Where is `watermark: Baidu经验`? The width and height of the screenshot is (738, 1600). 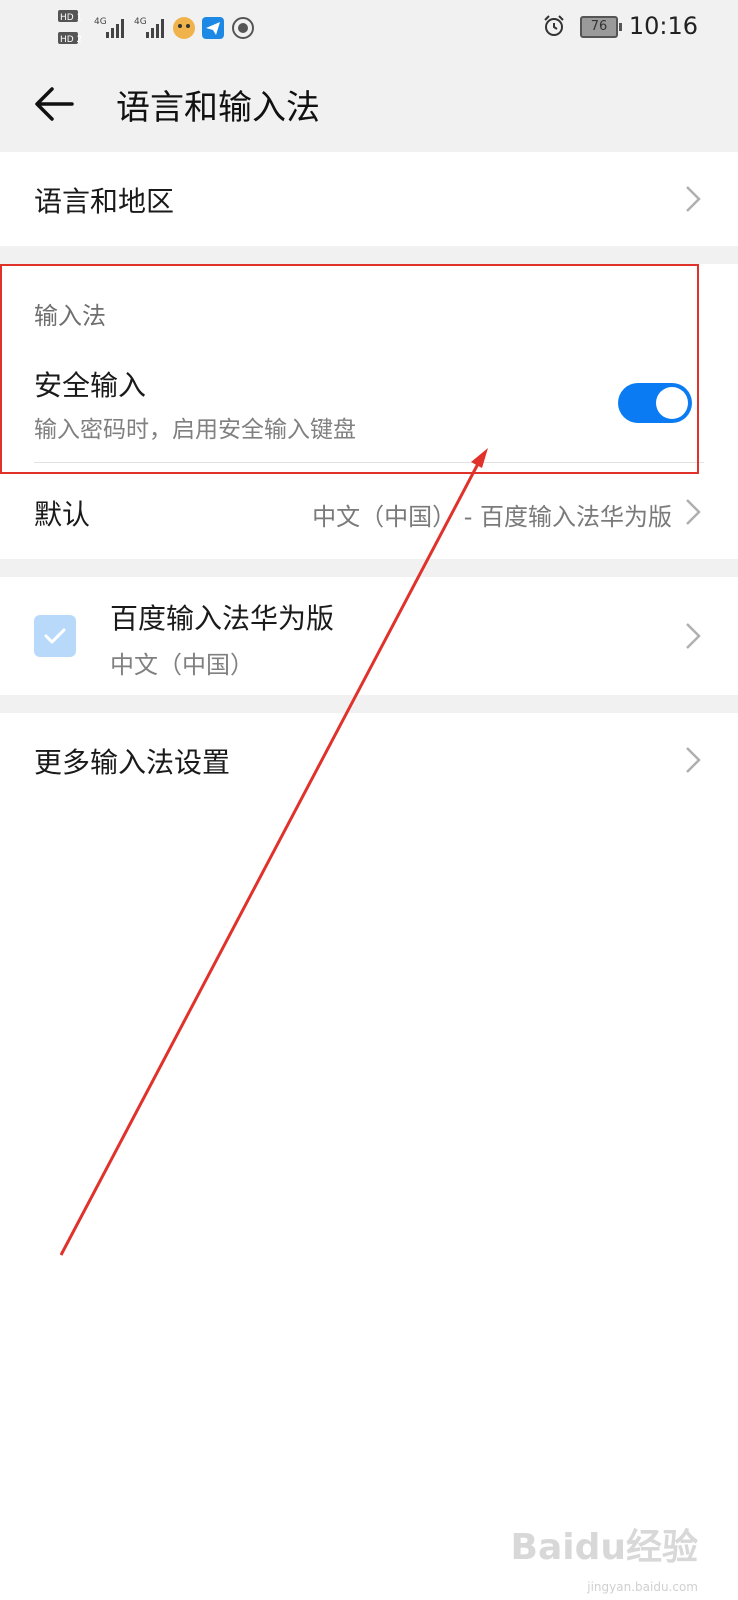
watermark: Baidu经验 is located at coordinates (604, 1547).